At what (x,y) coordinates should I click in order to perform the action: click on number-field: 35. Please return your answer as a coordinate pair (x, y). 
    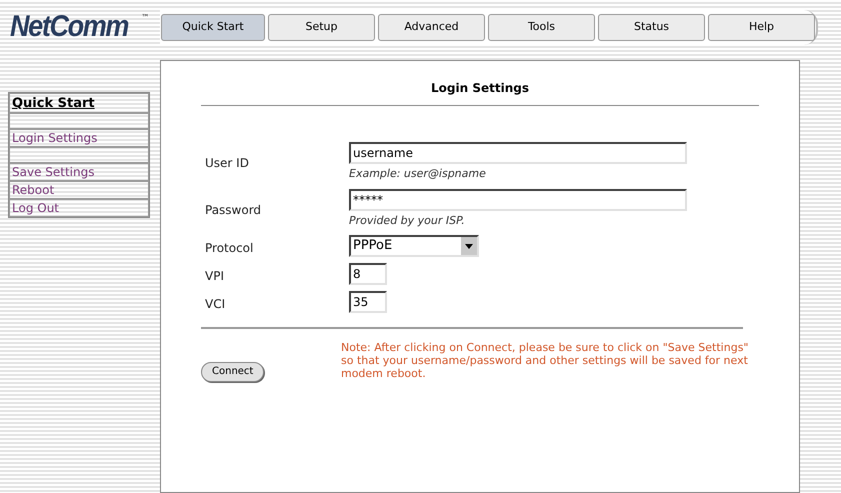
    Looking at the image, I should click on (368, 302).